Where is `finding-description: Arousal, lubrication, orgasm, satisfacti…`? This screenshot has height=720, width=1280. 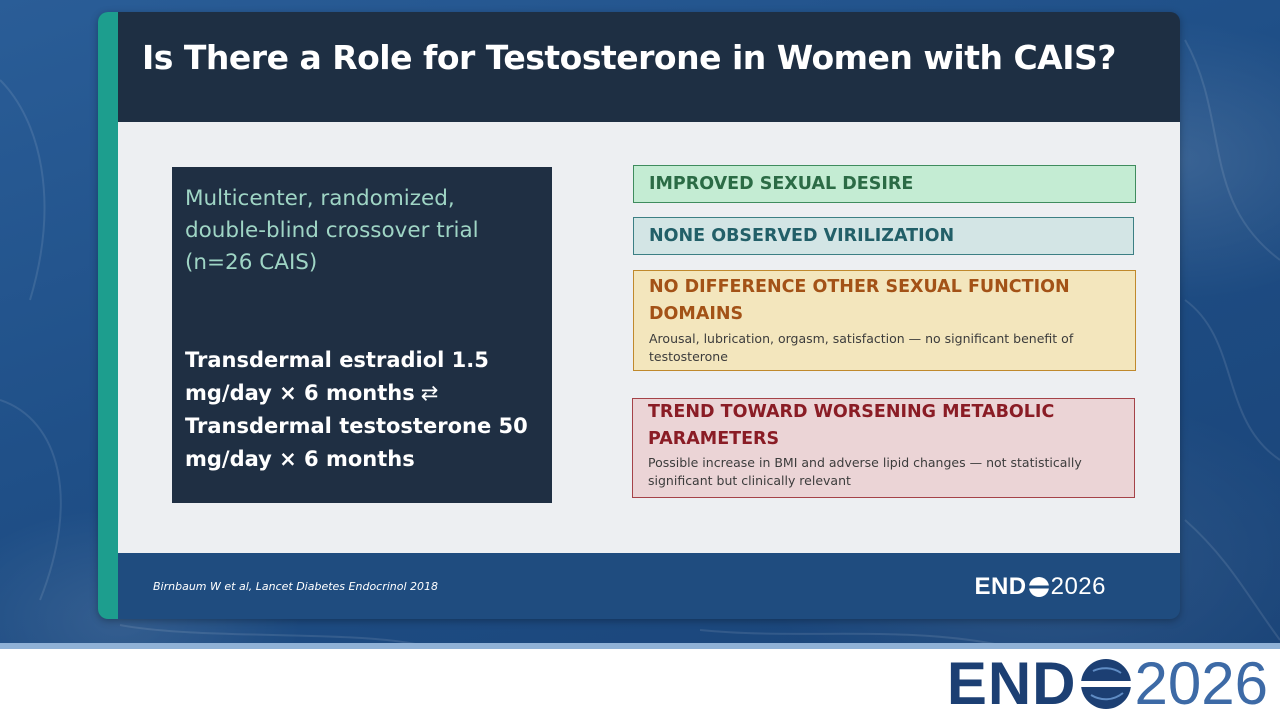
finding-description: Arousal, lubrication, orgasm, satisfacti… is located at coordinates (861, 347).